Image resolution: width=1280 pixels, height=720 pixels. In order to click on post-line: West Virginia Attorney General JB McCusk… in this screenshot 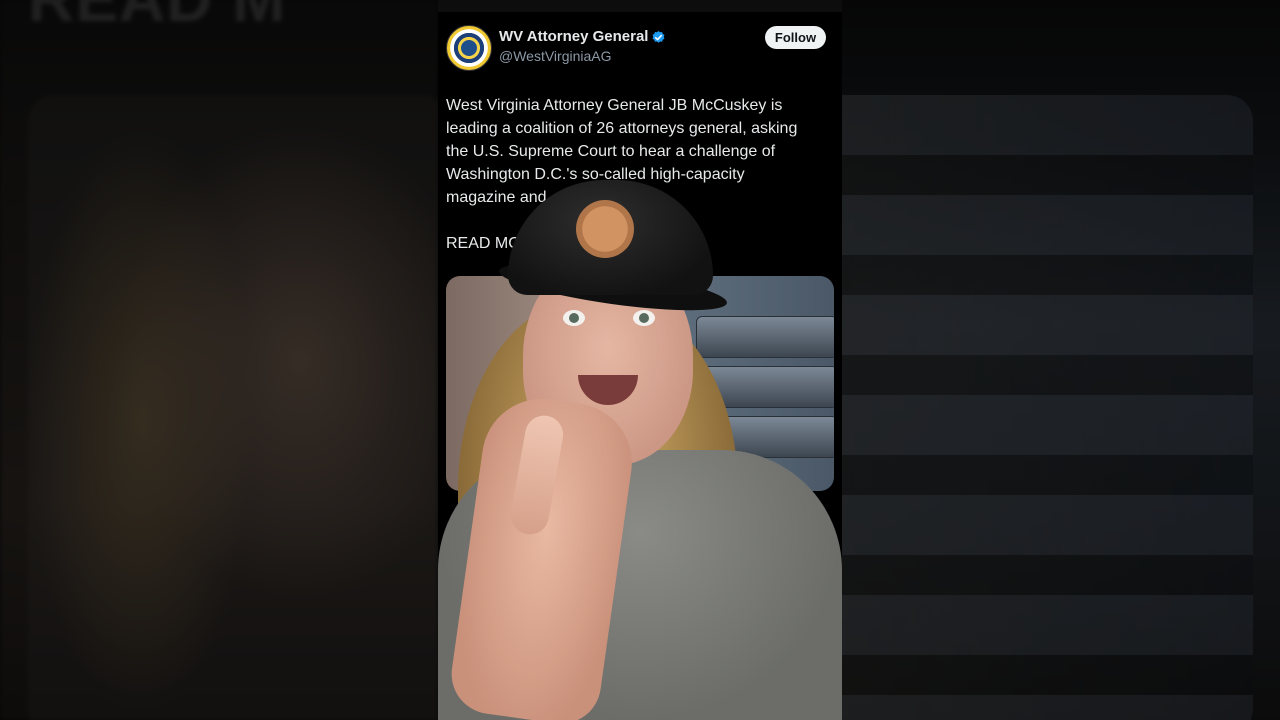, I will do `click(614, 105)`.